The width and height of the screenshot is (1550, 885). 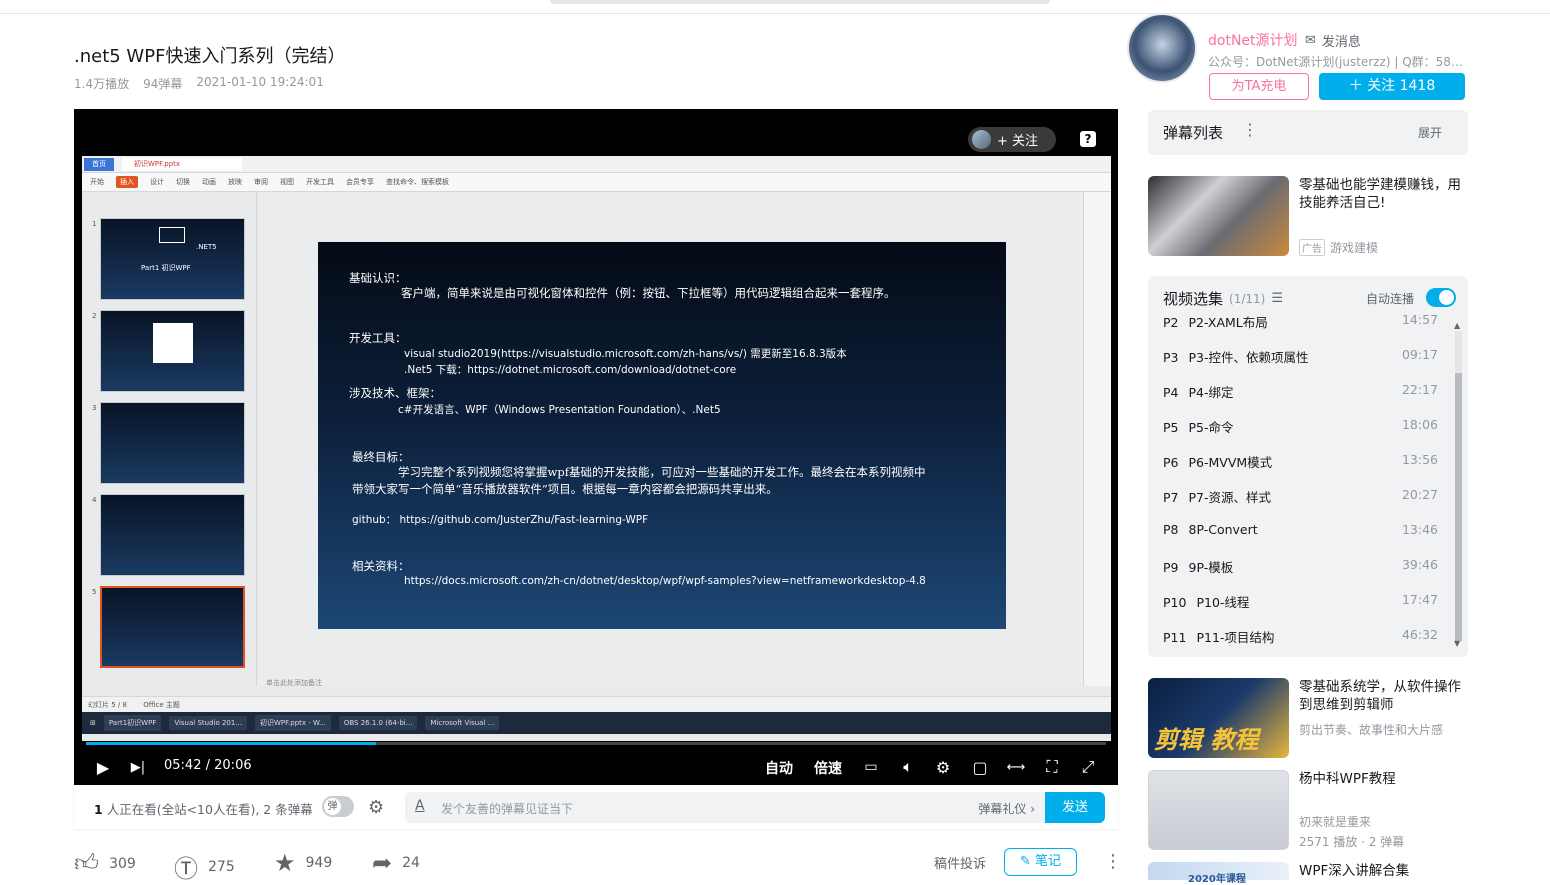 What do you see at coordinates (1248, 357) in the screenshot?
I see `playlist-item-name: P3-控件、依赖项属性` at bounding box center [1248, 357].